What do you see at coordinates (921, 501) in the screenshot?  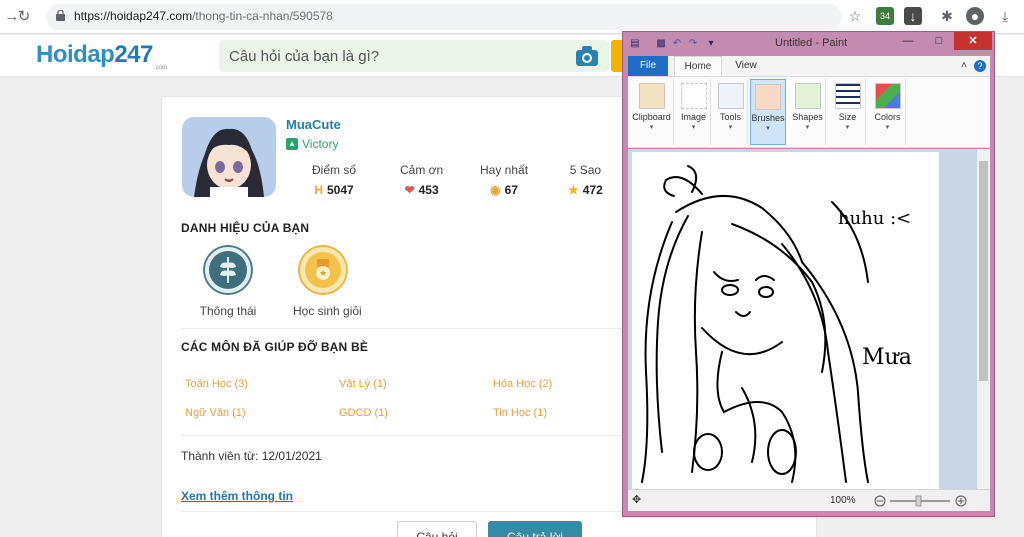 I see `zoom-slider` at bounding box center [921, 501].